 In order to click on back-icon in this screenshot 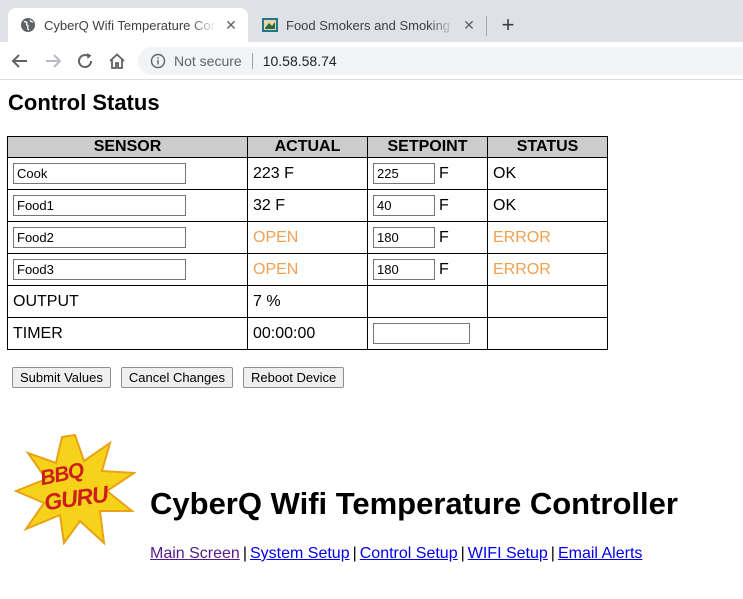, I will do `click(20, 61)`.